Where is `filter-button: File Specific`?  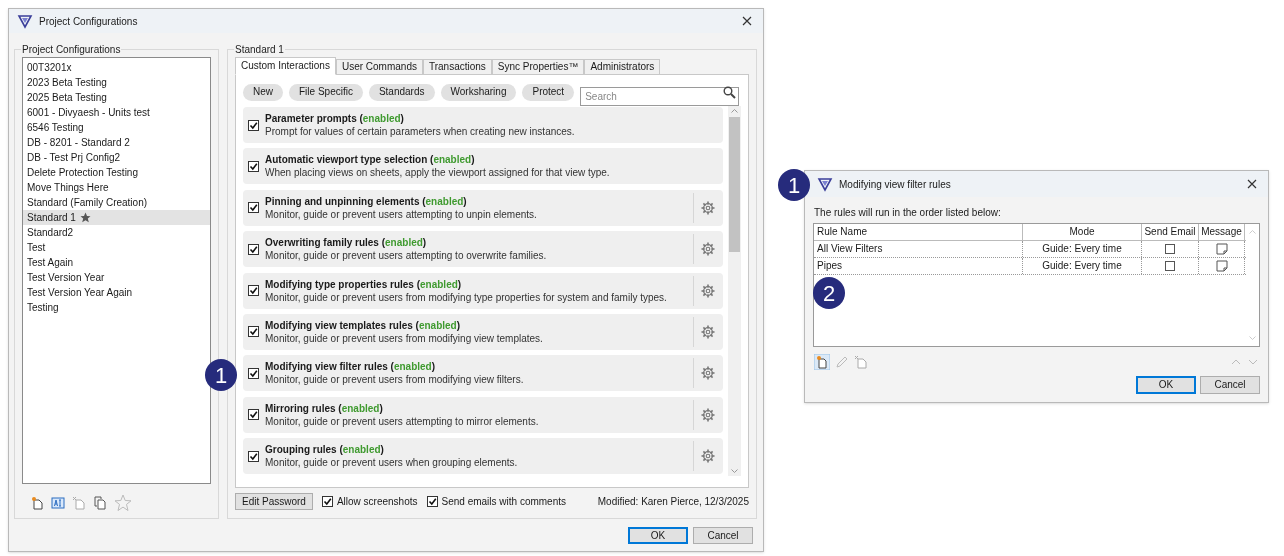
filter-button: File Specific is located at coordinates (326, 92).